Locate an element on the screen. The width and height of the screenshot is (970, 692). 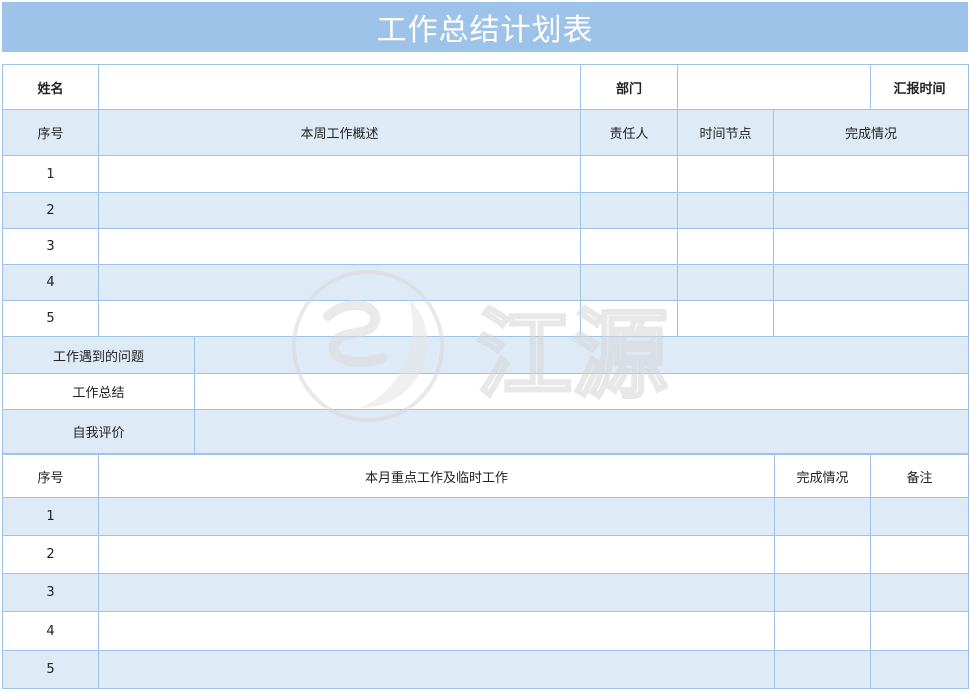
self-evaluation-row: 自我评价 is located at coordinates (486, 431).